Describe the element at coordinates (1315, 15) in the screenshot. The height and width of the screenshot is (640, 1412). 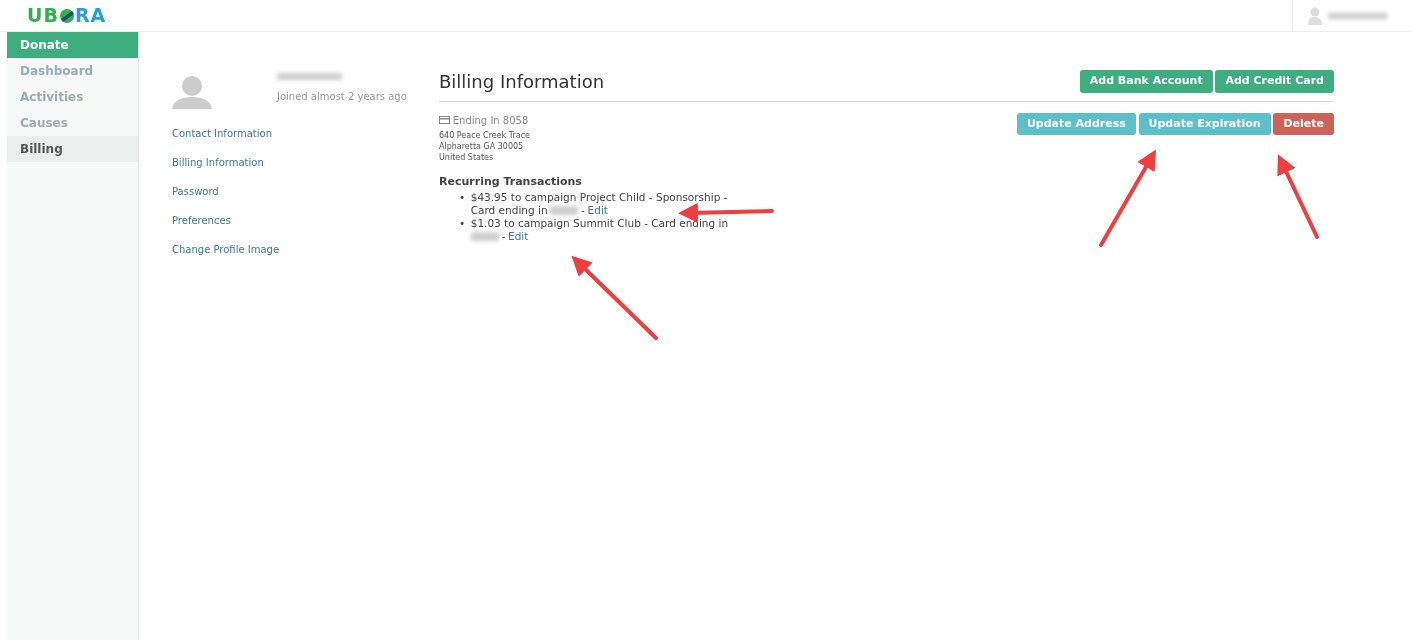
I see `user-avatar-icon` at that location.